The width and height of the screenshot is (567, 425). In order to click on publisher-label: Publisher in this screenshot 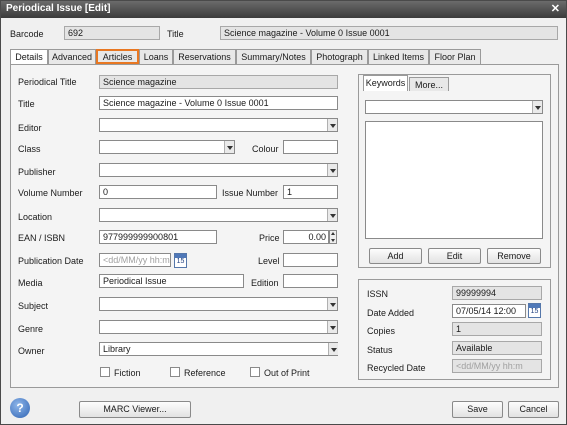, I will do `click(37, 172)`.